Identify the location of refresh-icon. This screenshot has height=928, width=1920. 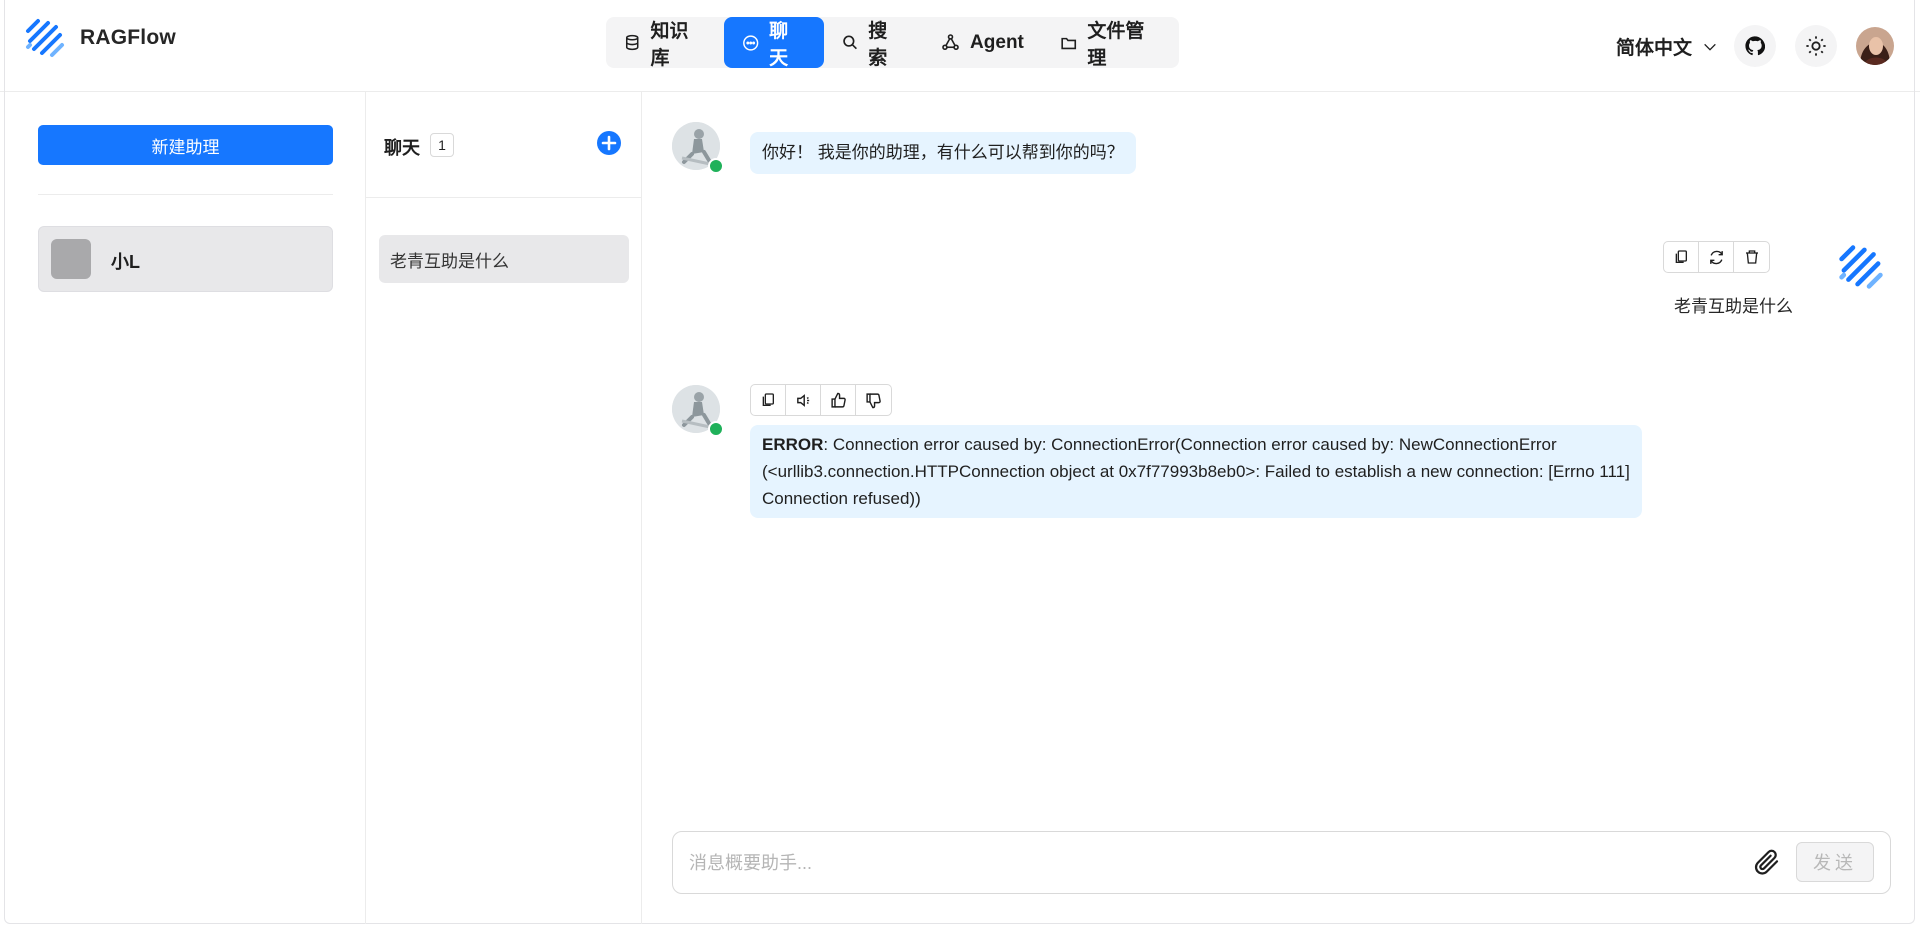
(1716, 257).